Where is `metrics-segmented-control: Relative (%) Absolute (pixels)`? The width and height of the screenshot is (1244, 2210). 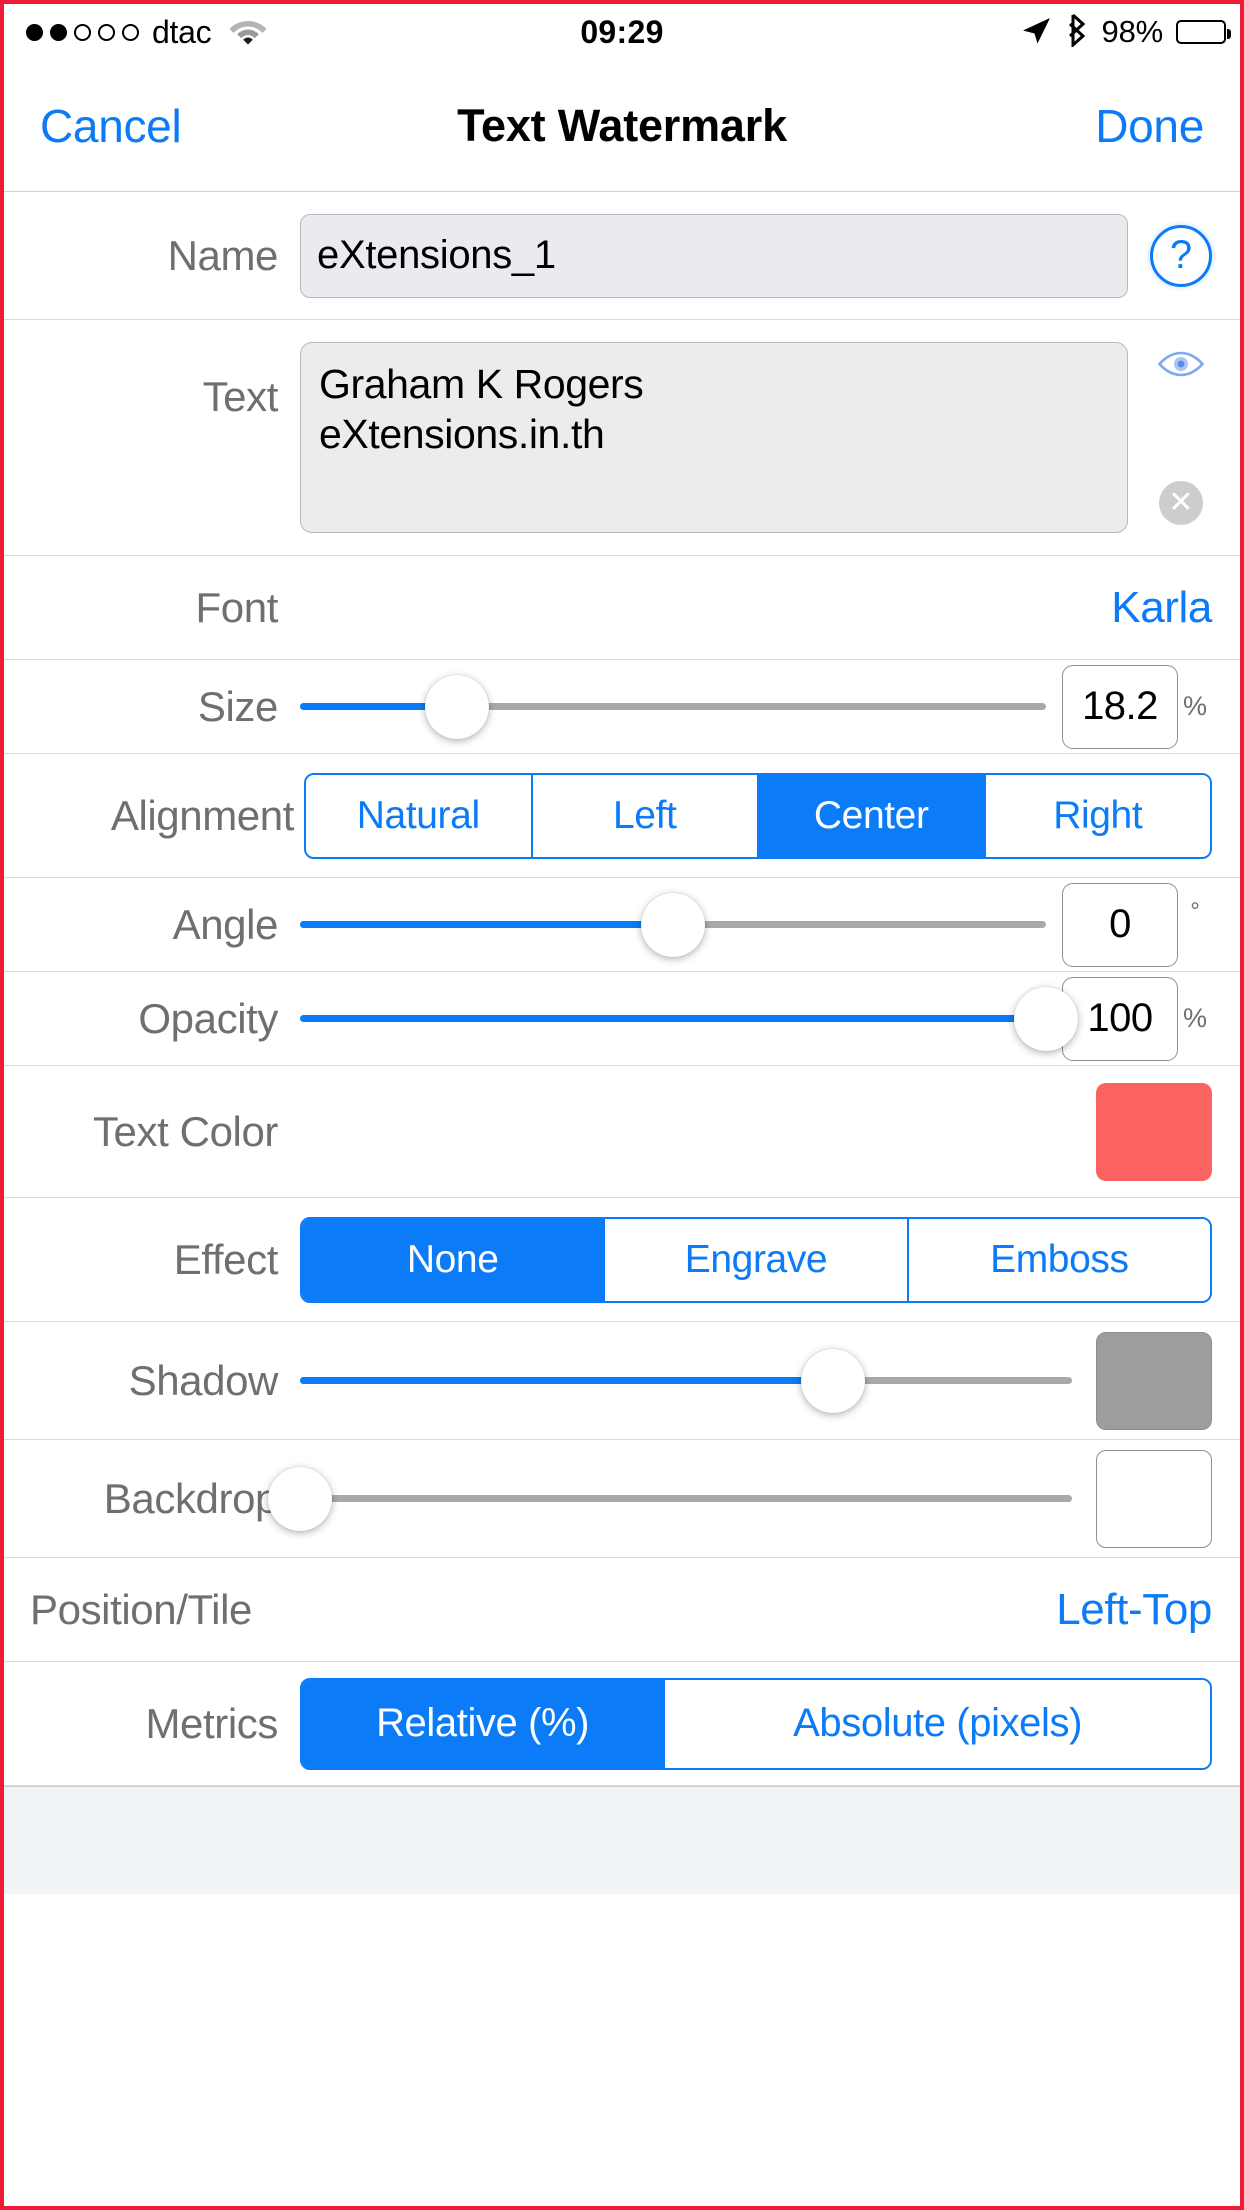 metrics-segmented-control: Relative (%) Absolute (pixels) is located at coordinates (756, 1723).